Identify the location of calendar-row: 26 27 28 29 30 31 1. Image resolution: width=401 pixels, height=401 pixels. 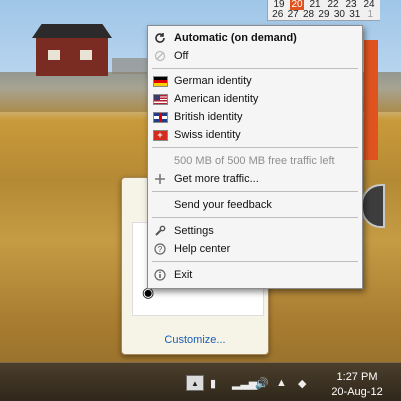
(324, 15).